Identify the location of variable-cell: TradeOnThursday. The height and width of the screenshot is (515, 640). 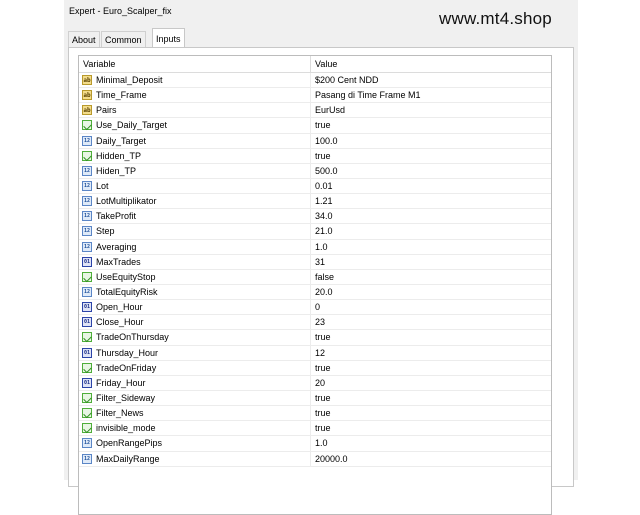
(195, 337).